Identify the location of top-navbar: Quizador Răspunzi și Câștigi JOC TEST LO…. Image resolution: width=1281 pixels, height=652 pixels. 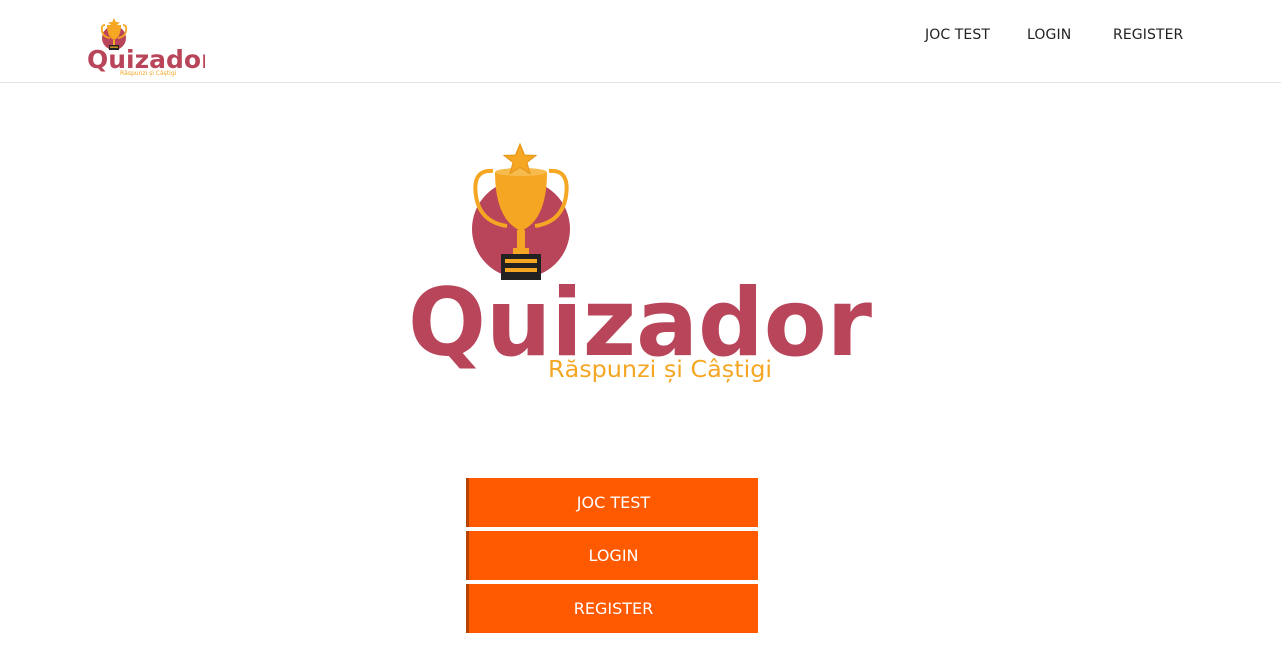
(640, 41).